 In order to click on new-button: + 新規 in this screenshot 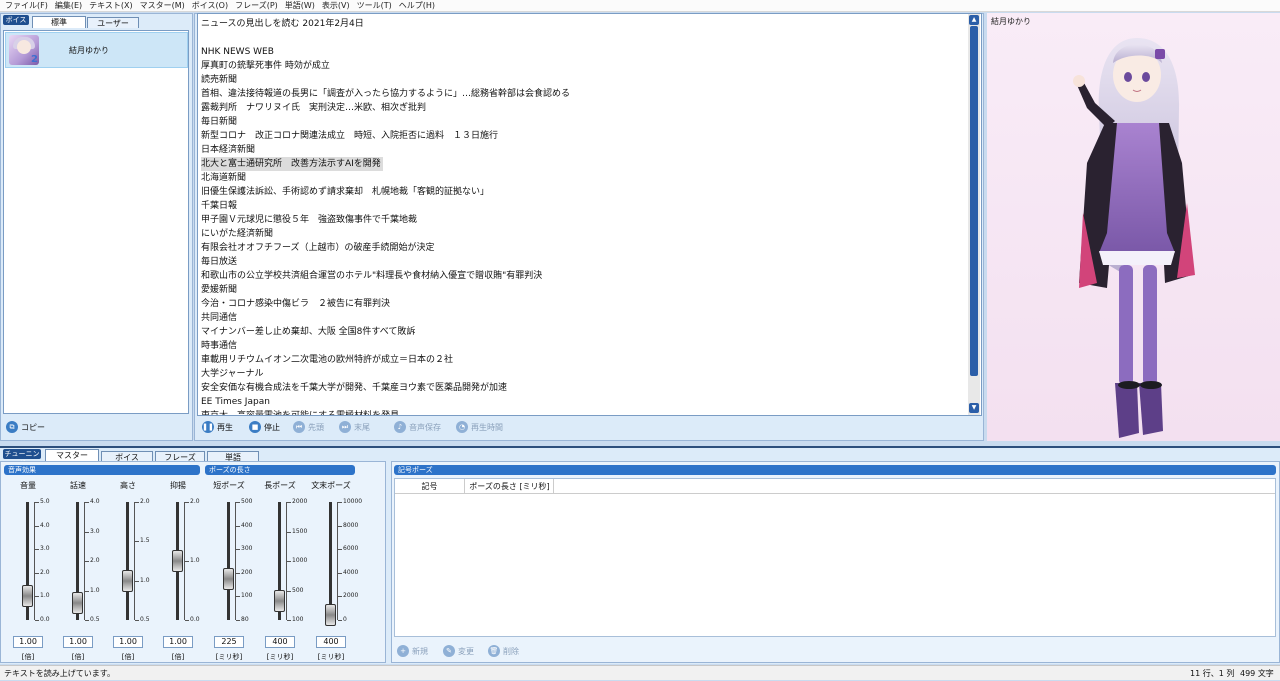, I will do `click(412, 651)`.